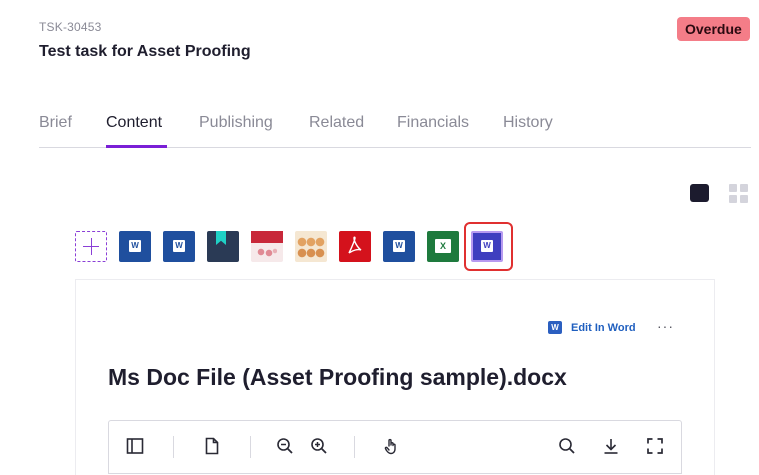 This screenshot has width=759, height=475. I want to click on task-id: TSK-30453, so click(70, 27).